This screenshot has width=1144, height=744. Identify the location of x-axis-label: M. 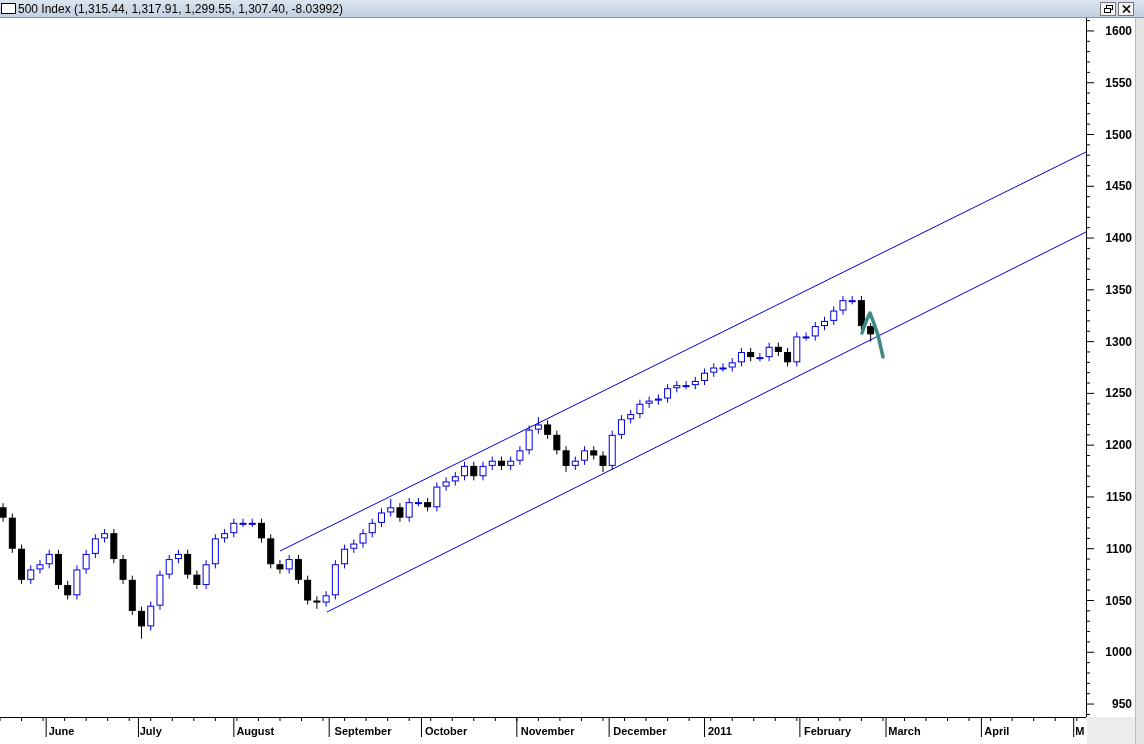
(1080, 731).